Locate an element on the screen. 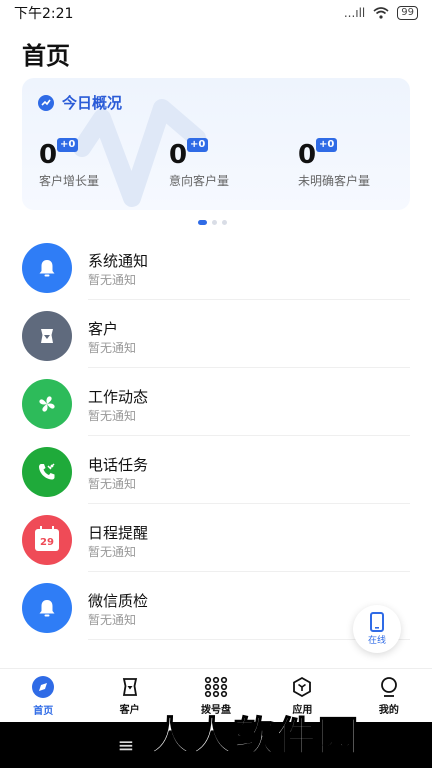  menu-icon: ≡ is located at coordinates (126, 745).